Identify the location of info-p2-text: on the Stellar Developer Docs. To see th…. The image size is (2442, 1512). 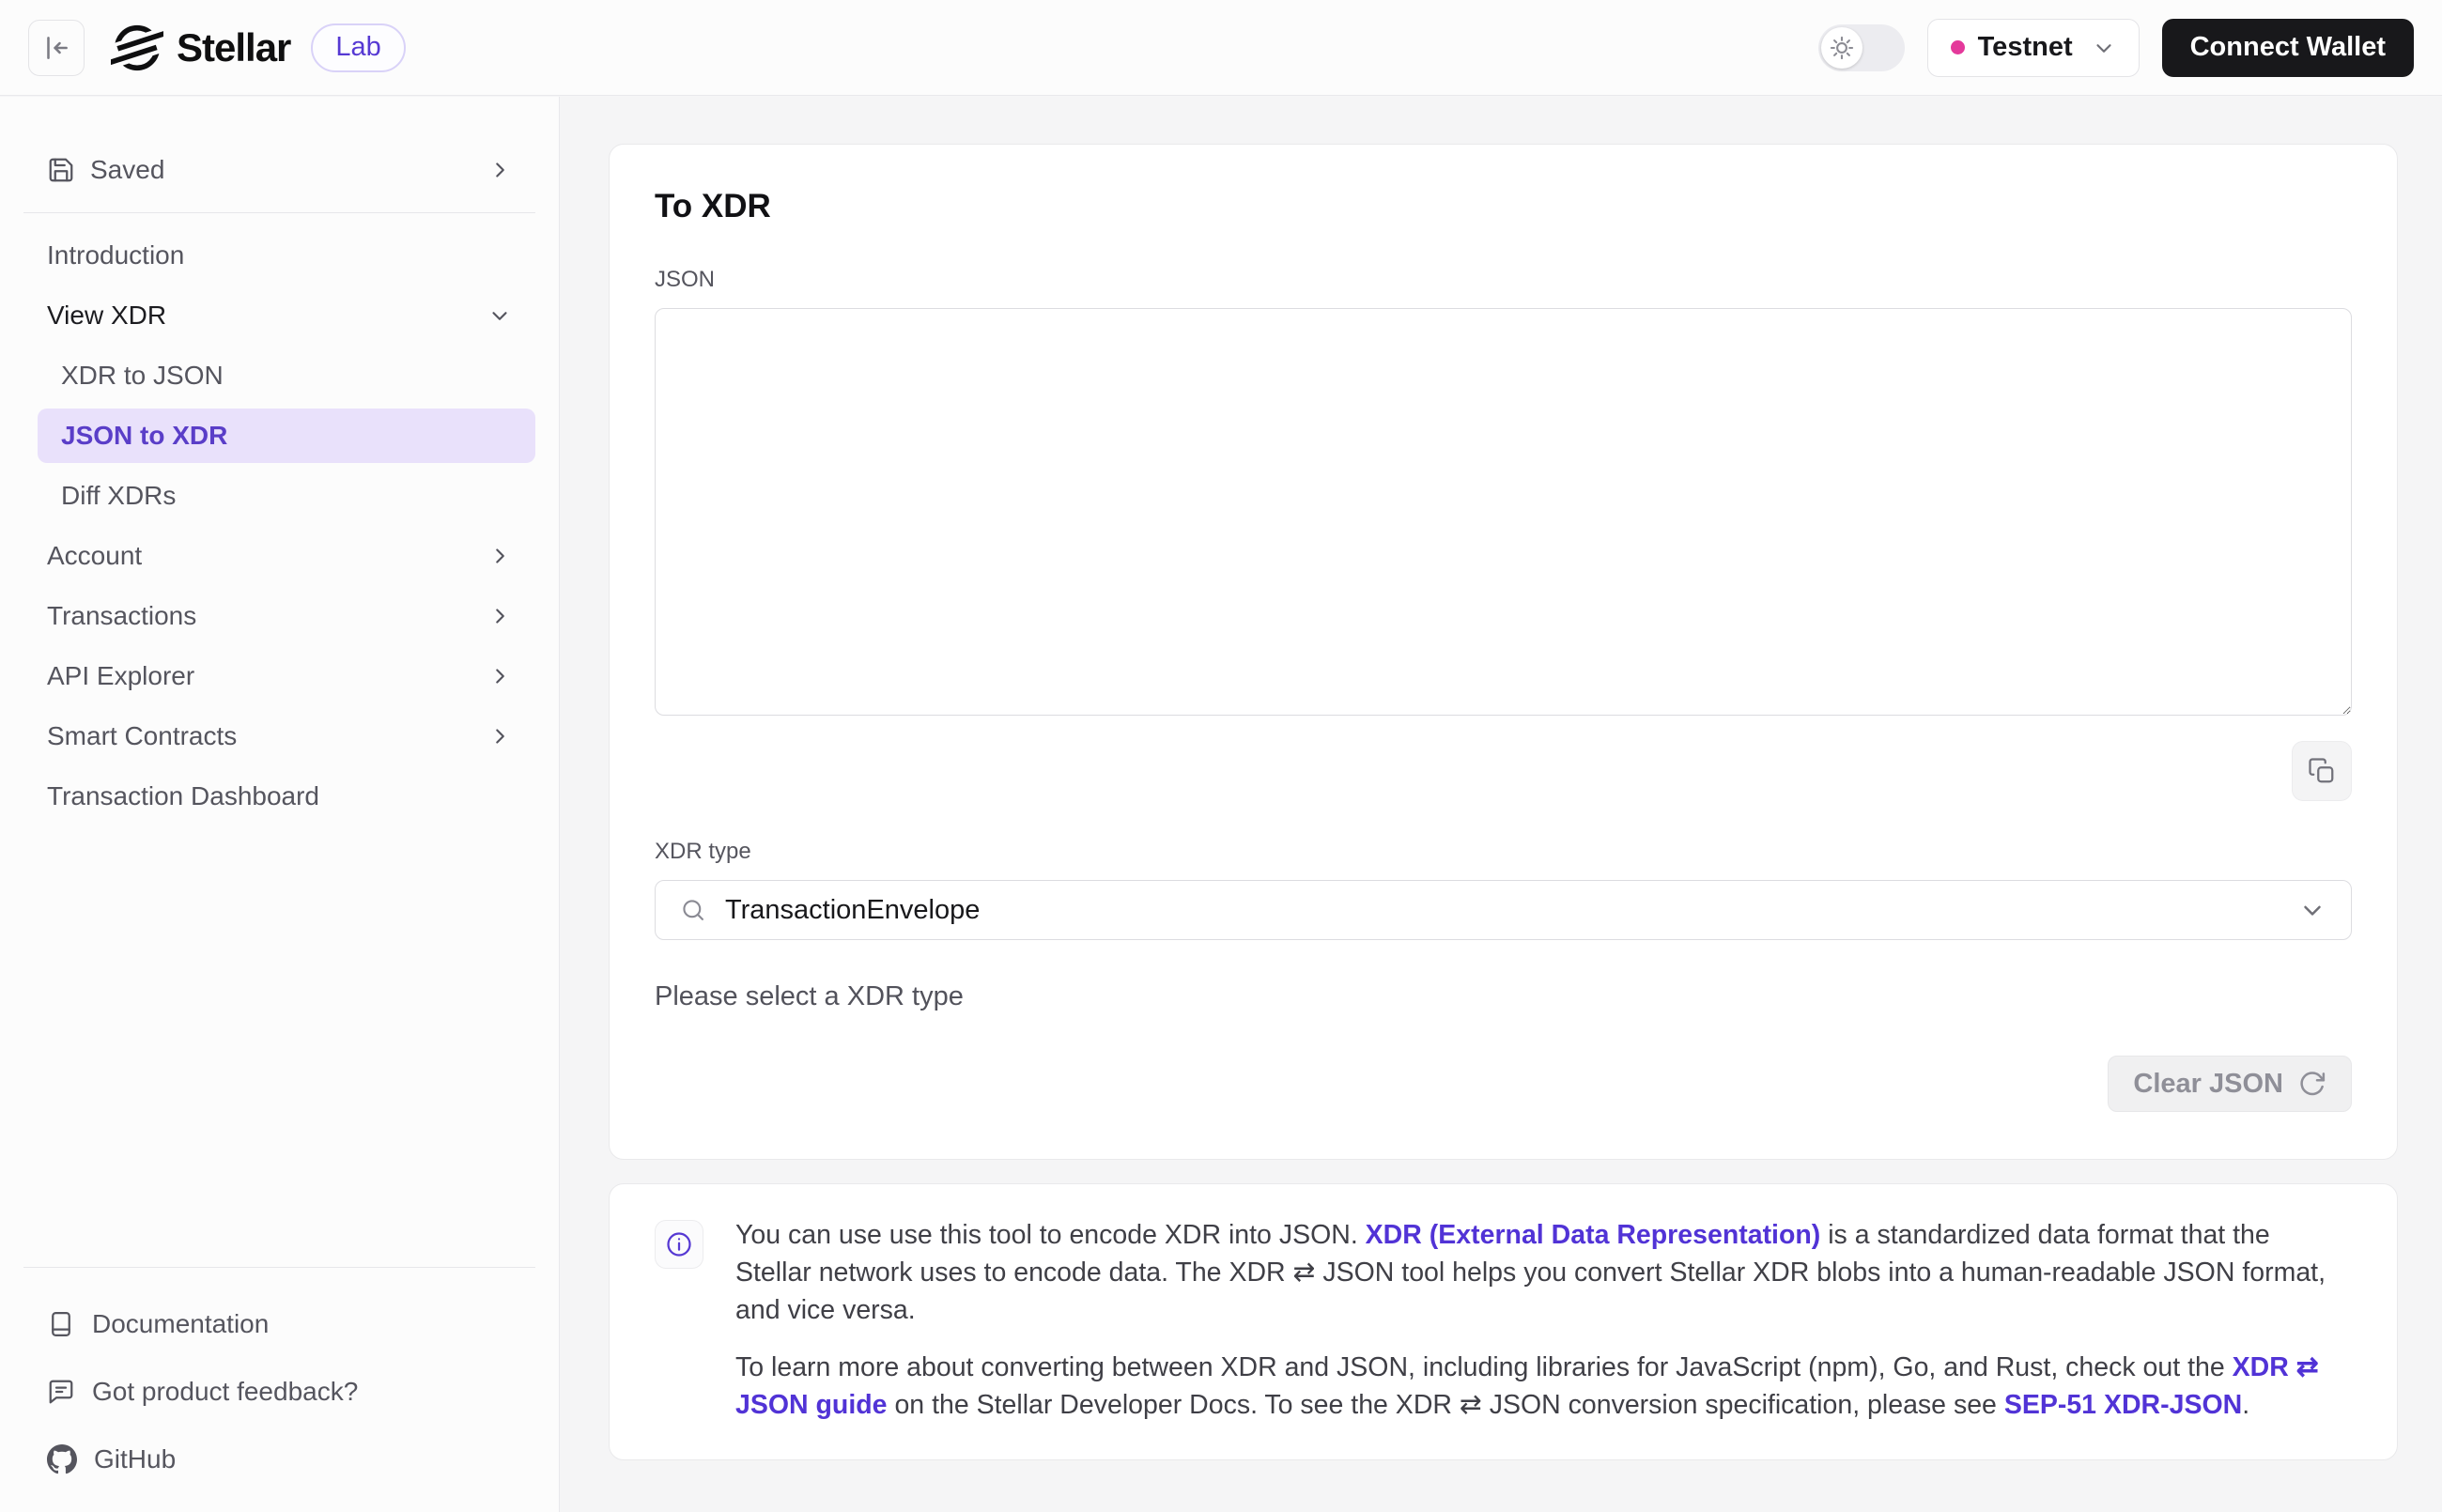
(1445, 1405).